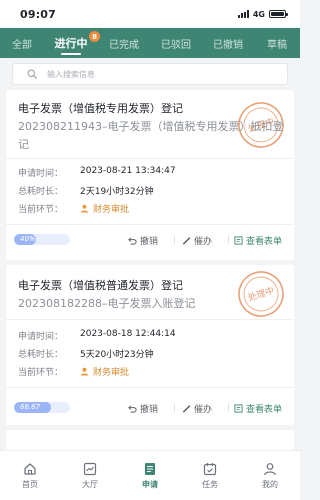 This screenshot has height=500, width=320. Describe the element at coordinates (150, 468) in the screenshot. I see `document-icon` at that location.